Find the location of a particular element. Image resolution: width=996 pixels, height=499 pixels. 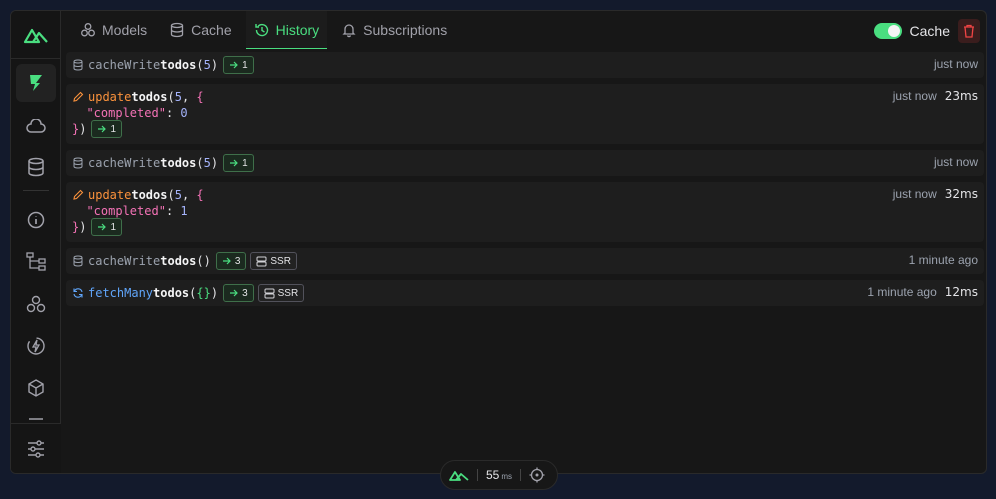

history-meta: 1 minute ago 12ms is located at coordinates (922, 292).